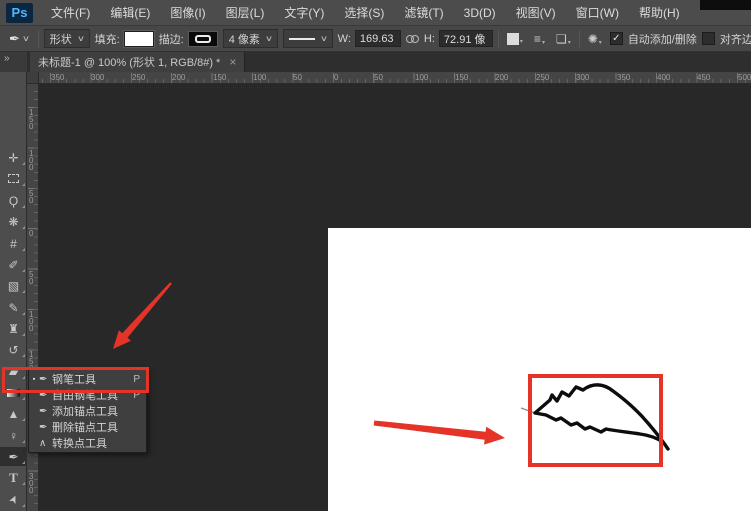 The height and width of the screenshot is (511, 751). What do you see at coordinates (245, 13) in the screenshot?
I see `menu-item: 图层(L)` at bounding box center [245, 13].